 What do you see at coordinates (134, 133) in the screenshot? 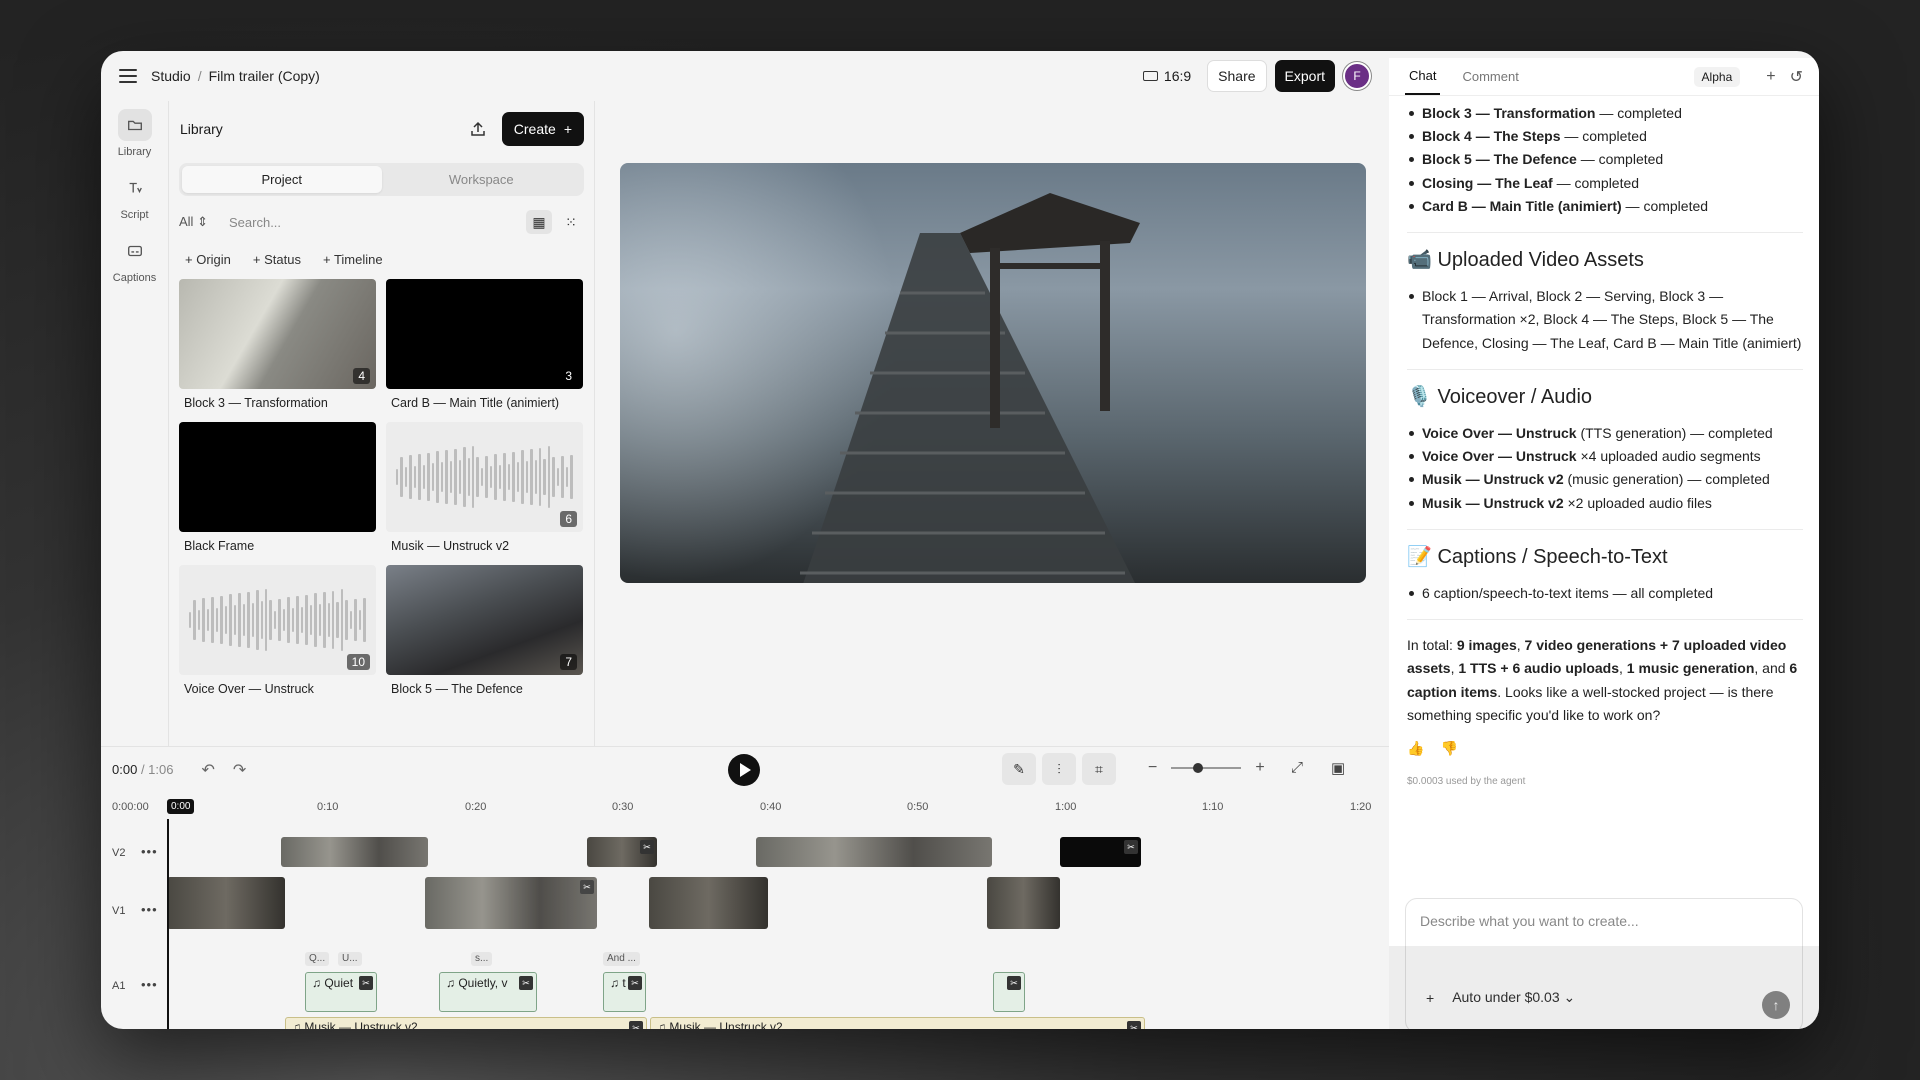
I see `rail-item-library: Library` at bounding box center [134, 133].